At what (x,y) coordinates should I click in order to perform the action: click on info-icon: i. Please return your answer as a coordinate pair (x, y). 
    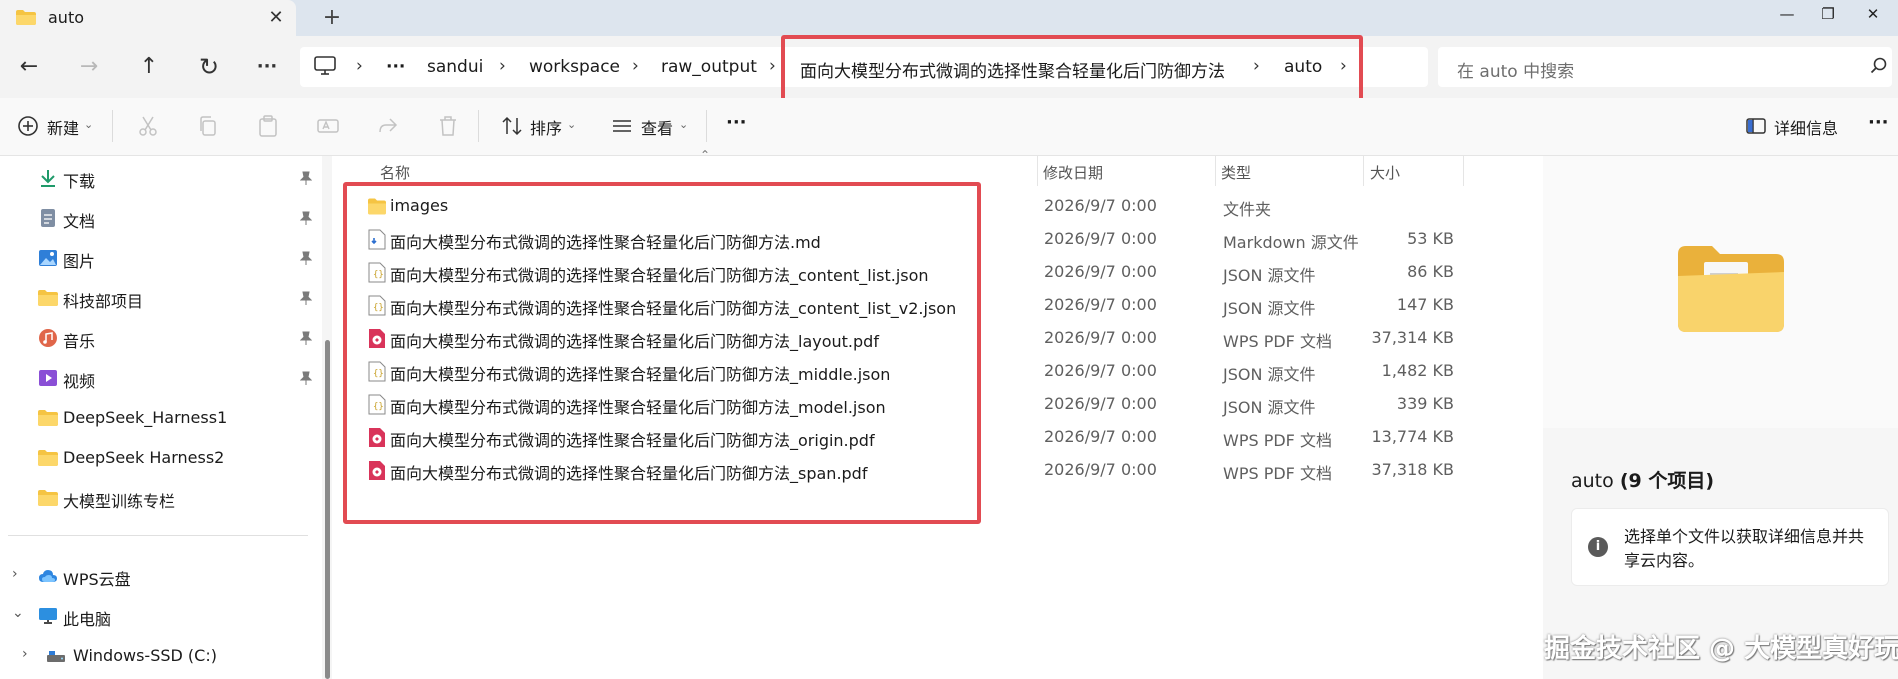
    Looking at the image, I should click on (1598, 547).